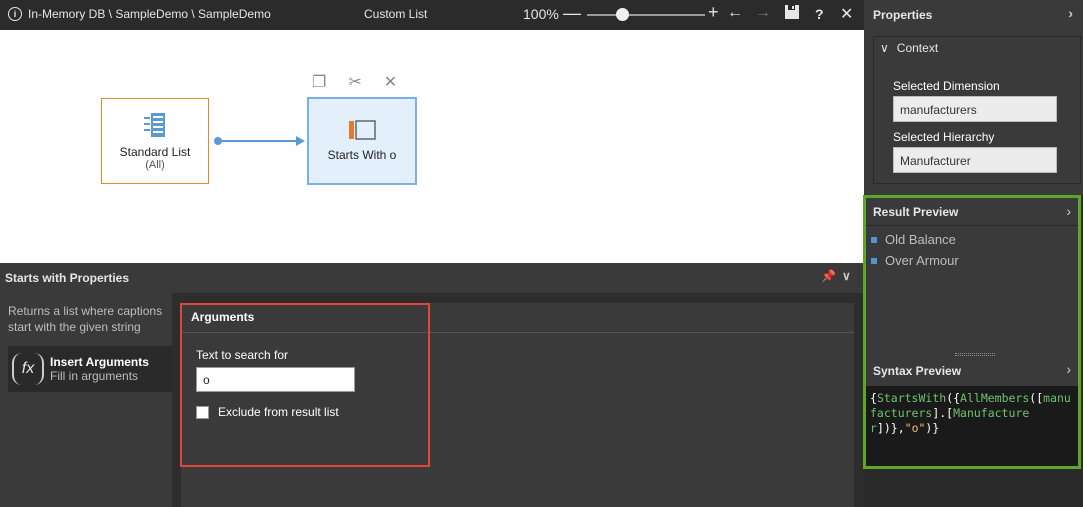 The height and width of the screenshot is (507, 1083). Describe the element at coordinates (846, 14) in the screenshot. I see `close-icon: ✕` at that location.